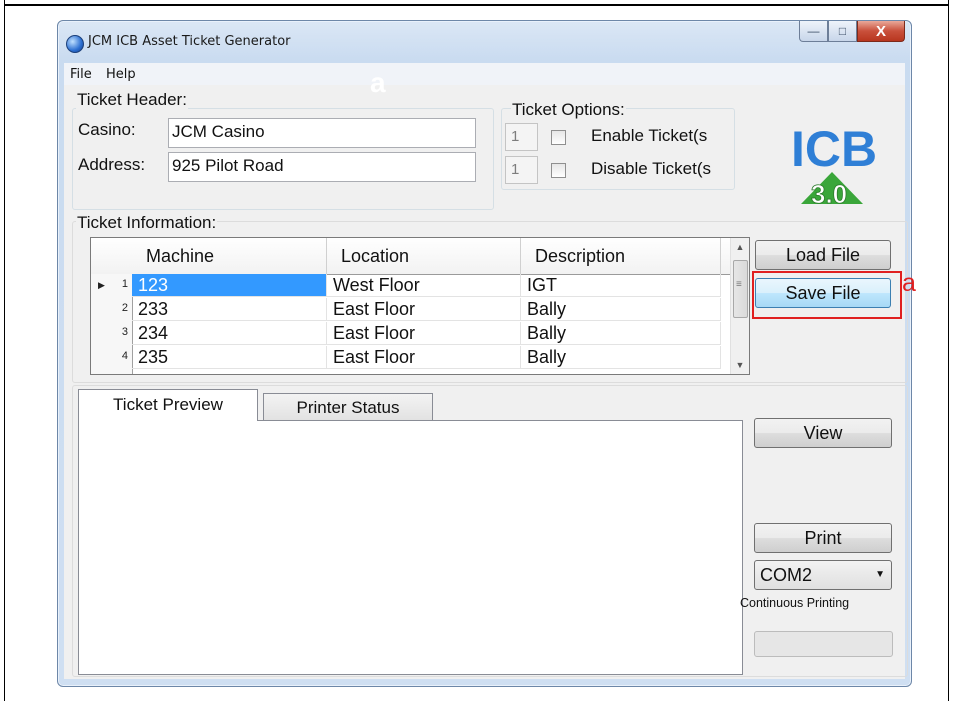 The image size is (956, 701). Describe the element at coordinates (229, 357) in the screenshot. I see `cell-machine: 235` at that location.